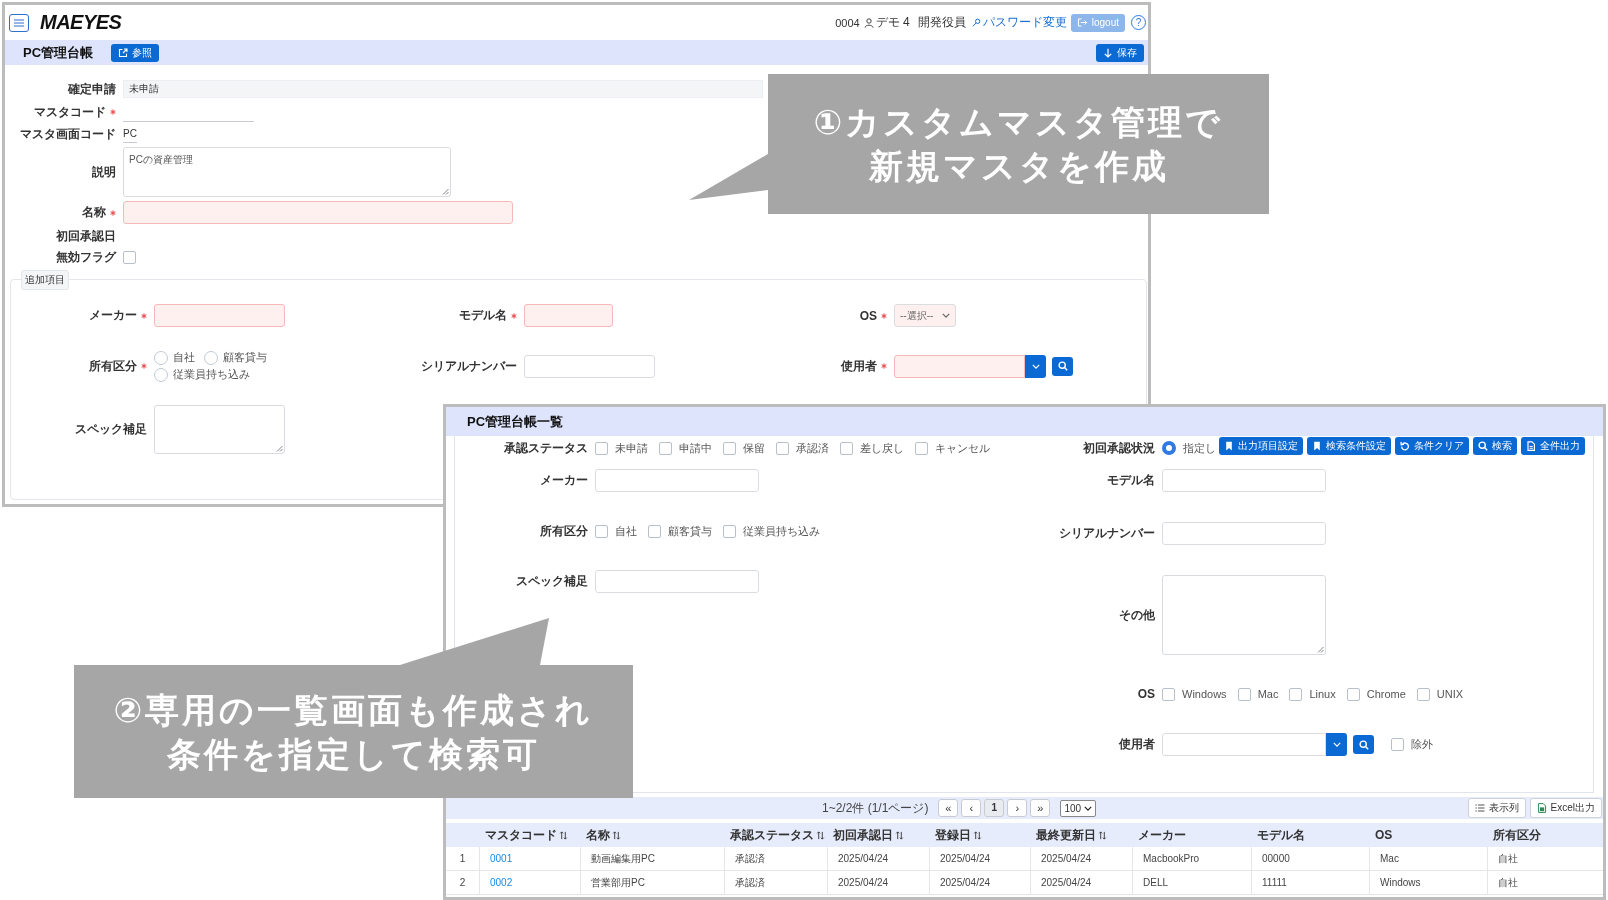  Describe the element at coordinates (86, 257) in the screenshot. I see `field-label: 無効フラグ` at that location.